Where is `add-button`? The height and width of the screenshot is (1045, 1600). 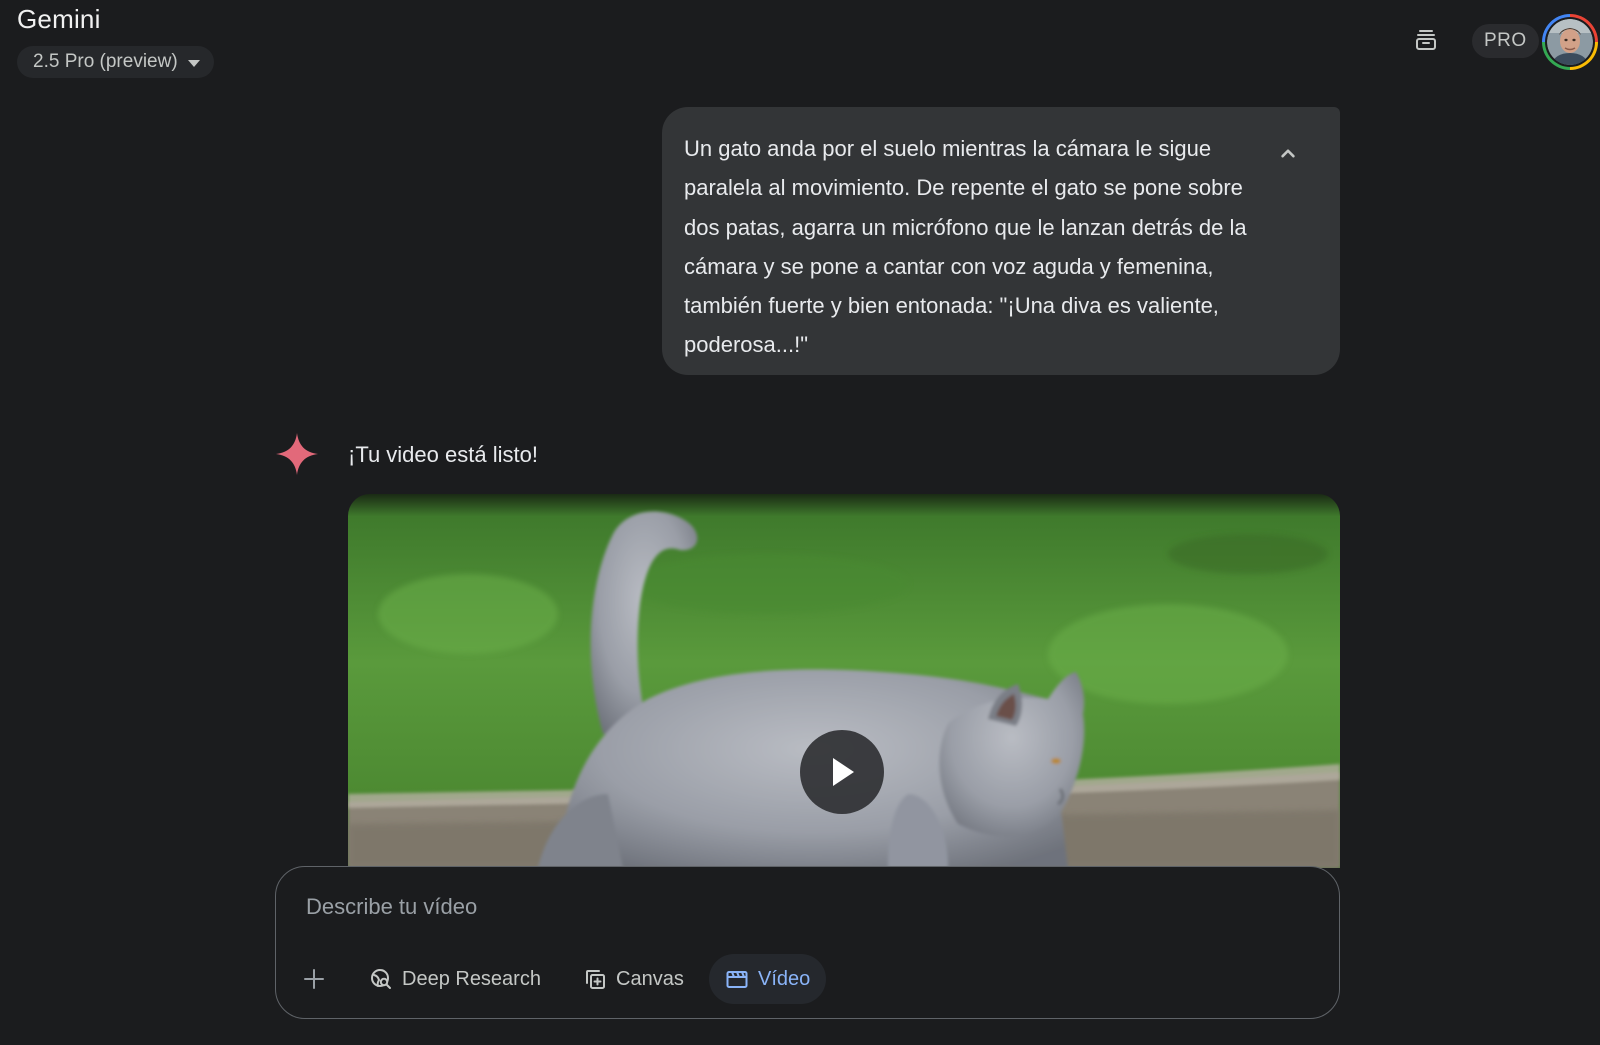
add-button is located at coordinates (314, 979).